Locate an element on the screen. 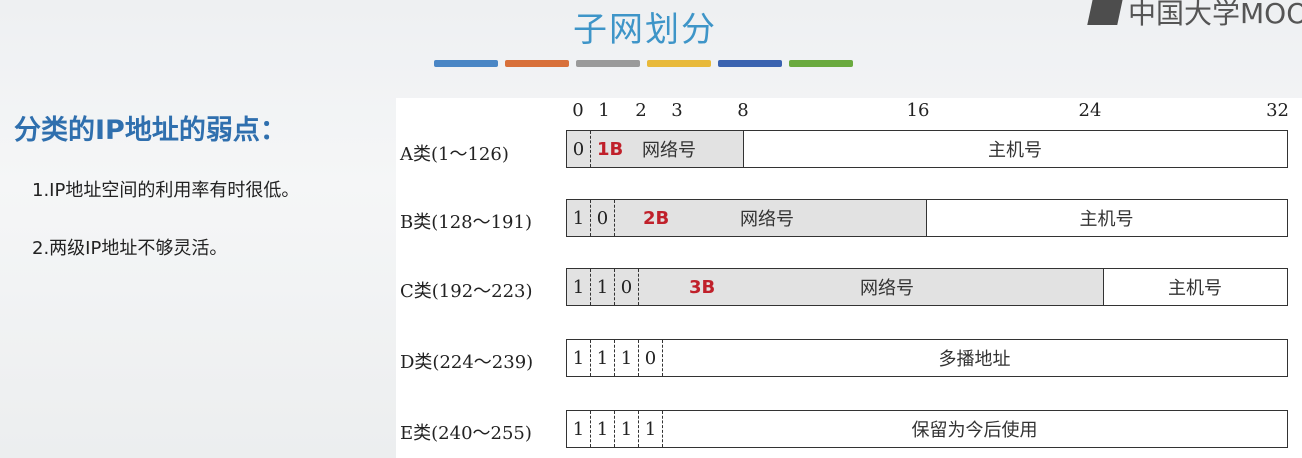 Image resolution: width=1302 pixels, height=458 pixels. bit-position: 3 is located at coordinates (677, 110).